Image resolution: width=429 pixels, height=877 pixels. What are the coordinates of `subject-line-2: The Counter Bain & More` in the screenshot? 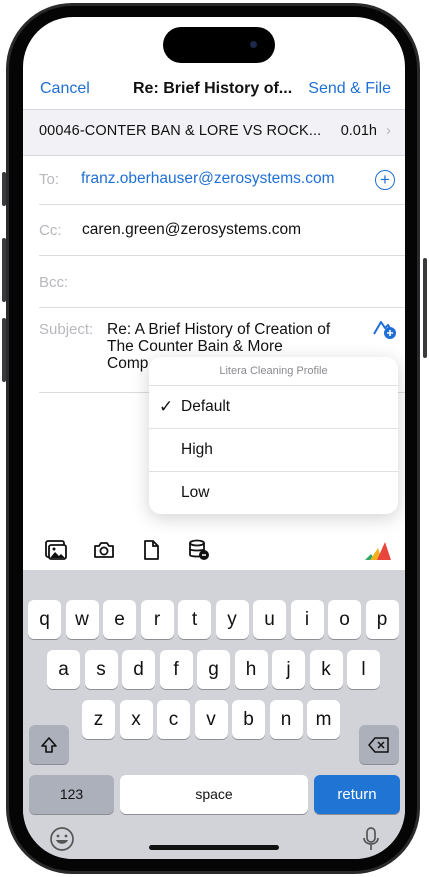 It's located at (195, 346).